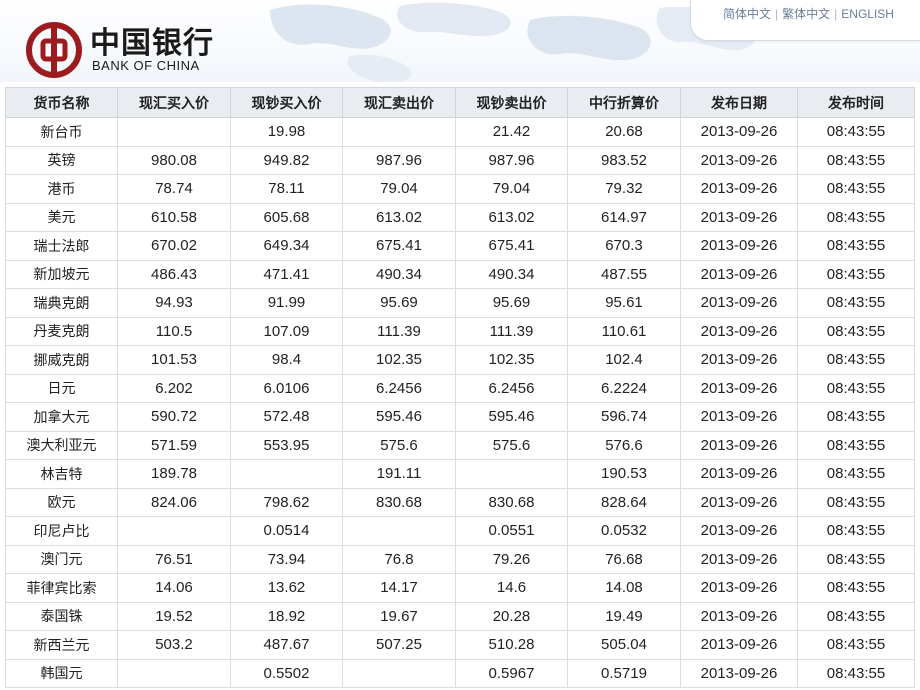  Describe the element at coordinates (511, 559) in the screenshot. I see `cash-sell-rate: 79.26` at that location.